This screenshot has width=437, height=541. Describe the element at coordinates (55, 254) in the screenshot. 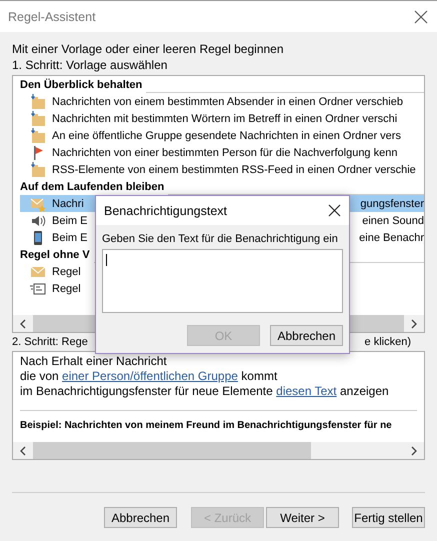

I see `group-heading: Regel ohne V` at that location.